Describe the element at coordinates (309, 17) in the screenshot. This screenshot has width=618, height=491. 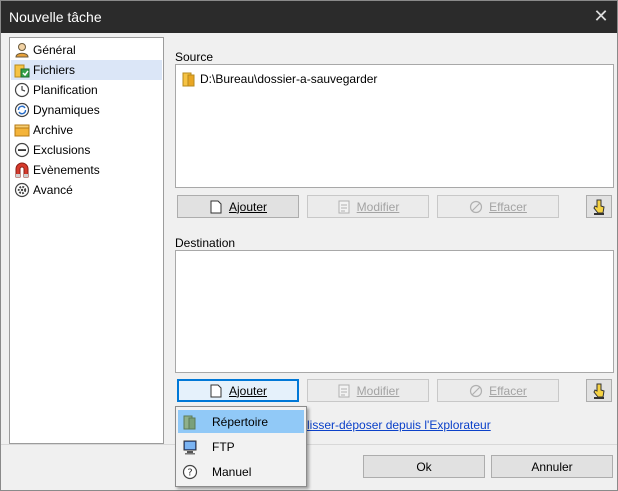
I see `title-bar: Nouvelle tâche ✕` at that location.